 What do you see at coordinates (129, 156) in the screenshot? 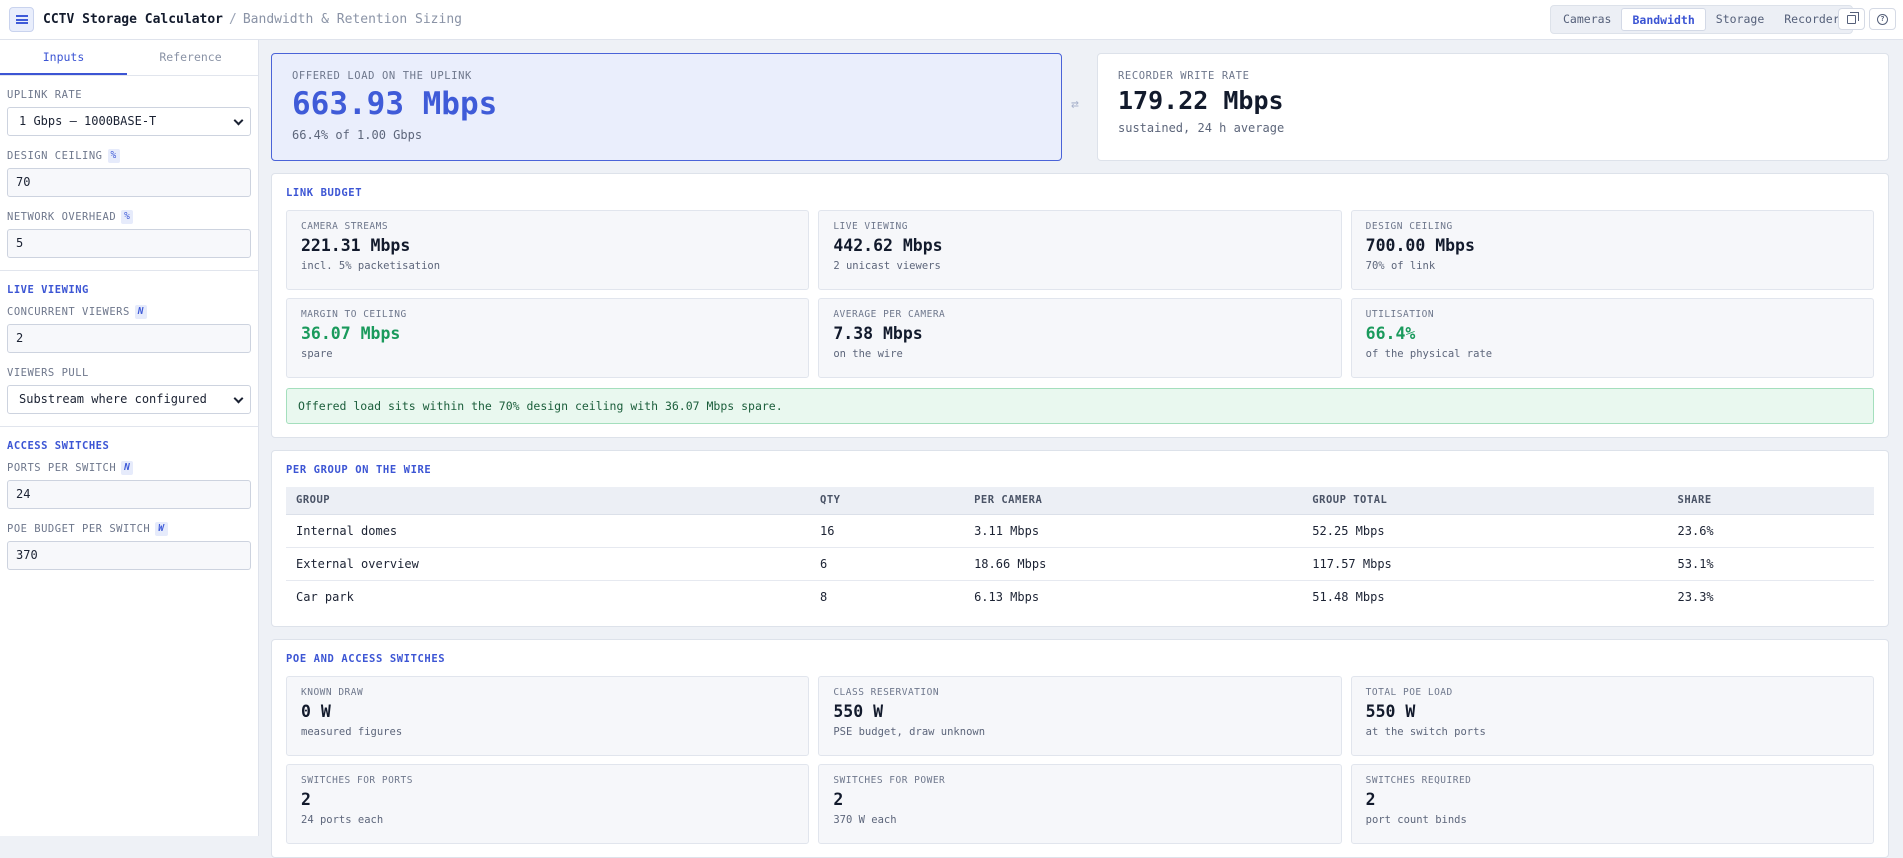
I see `design-ceiling-label: DESIGN CEILING %` at bounding box center [129, 156].